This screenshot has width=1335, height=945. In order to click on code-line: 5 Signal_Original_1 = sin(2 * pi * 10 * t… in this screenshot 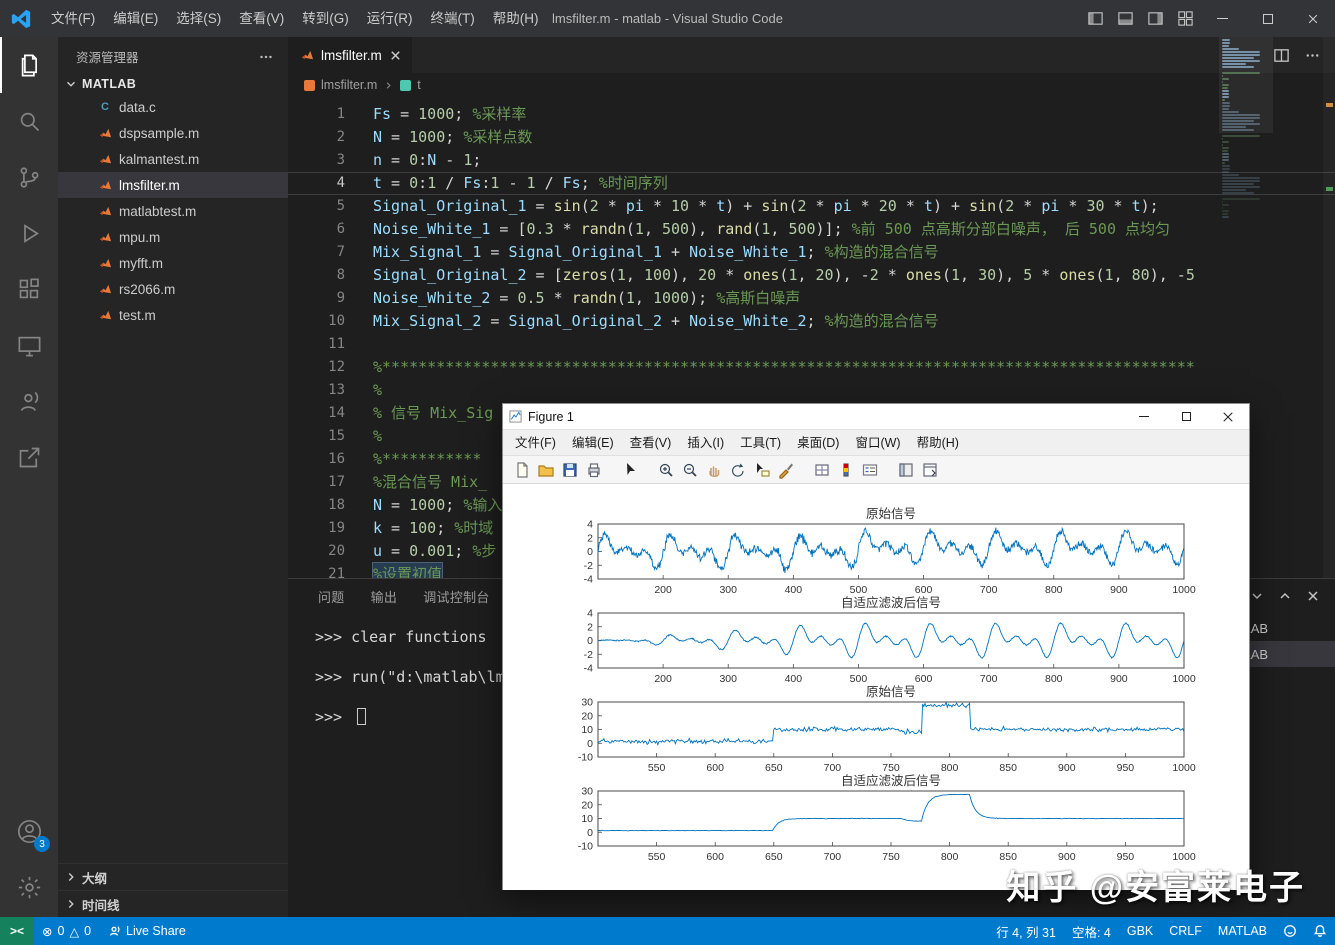, I will do `click(811, 206)`.